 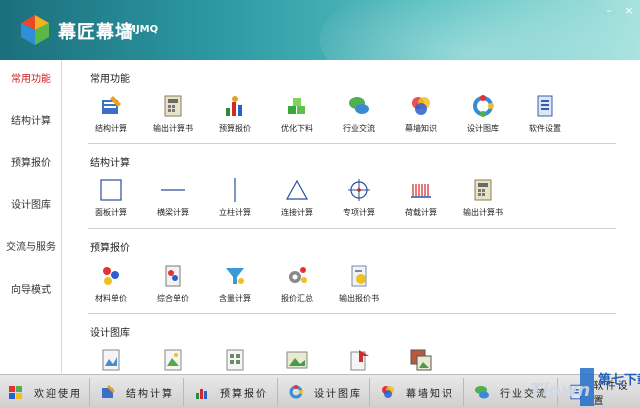 I want to click on tile-load-calc: 荷载计算, so click(x=421, y=198).